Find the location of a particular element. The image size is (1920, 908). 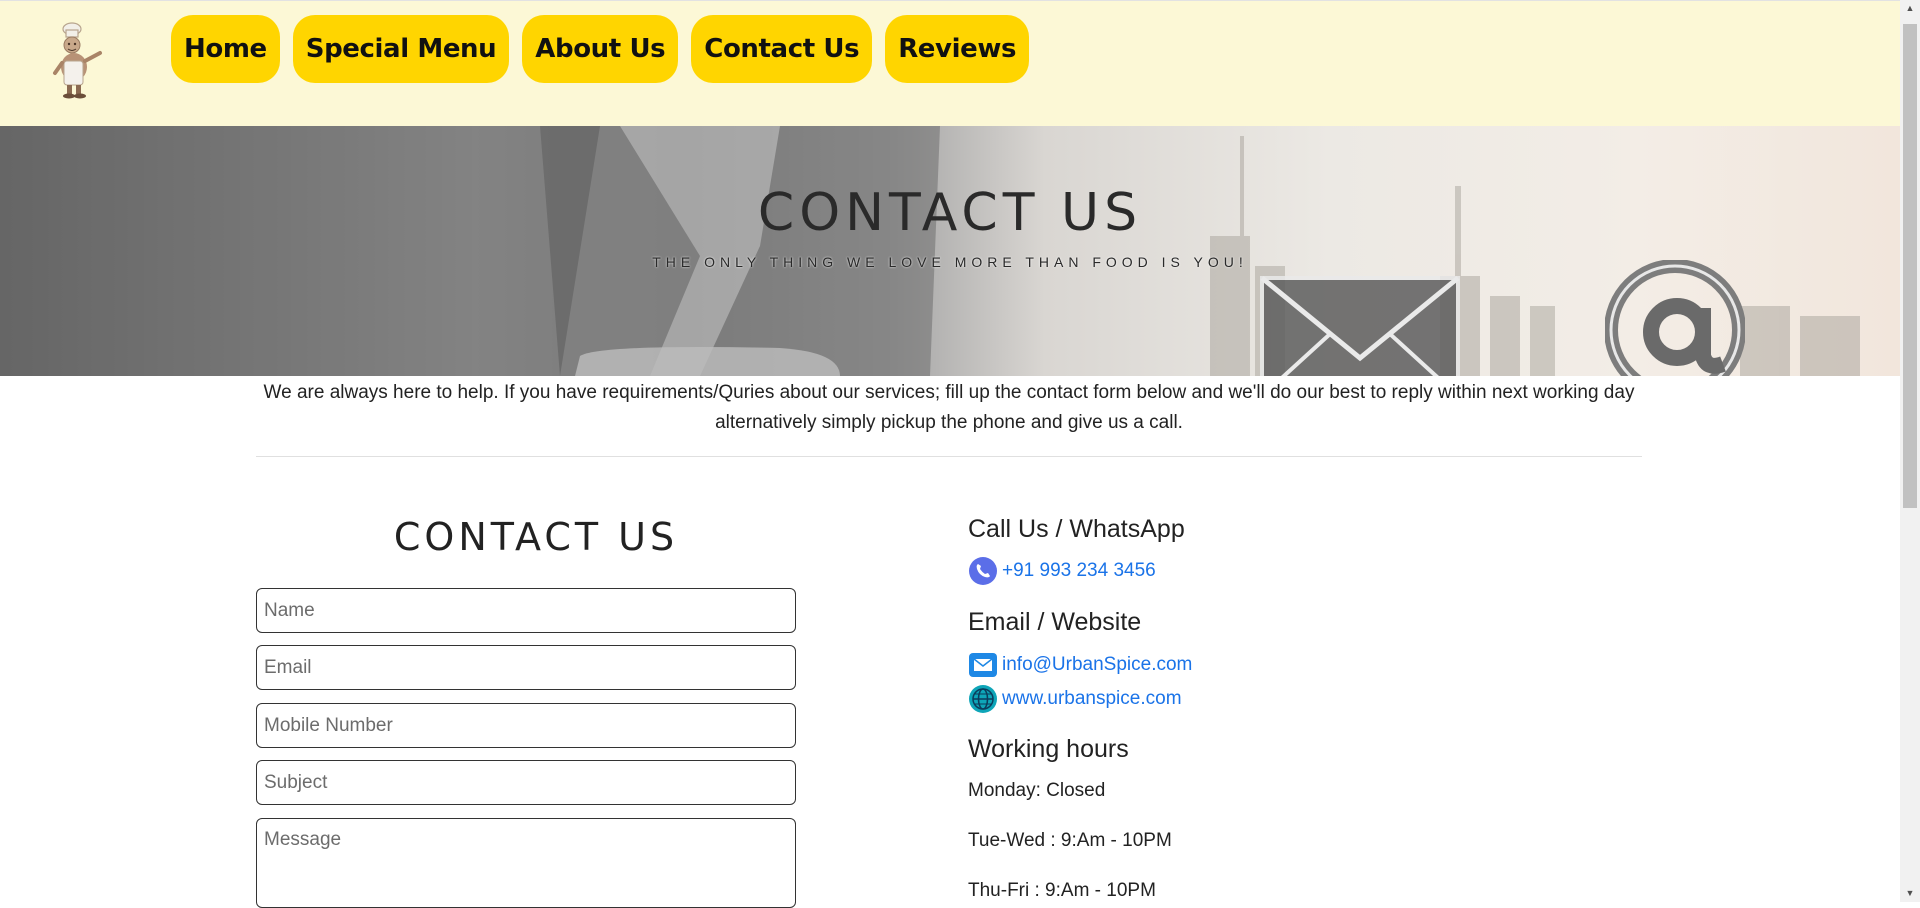

nav-about-us: About Us is located at coordinates (600, 49).